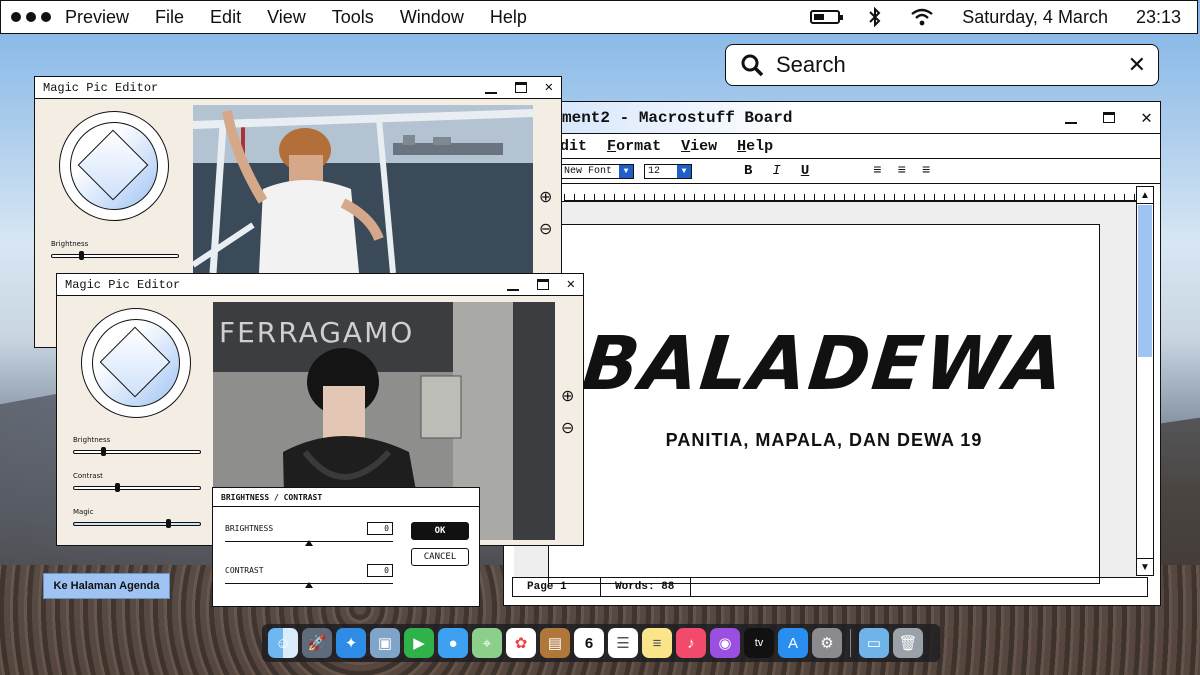  What do you see at coordinates (926, 171) in the screenshot?
I see `align-right-icon: ≡` at bounding box center [926, 171].